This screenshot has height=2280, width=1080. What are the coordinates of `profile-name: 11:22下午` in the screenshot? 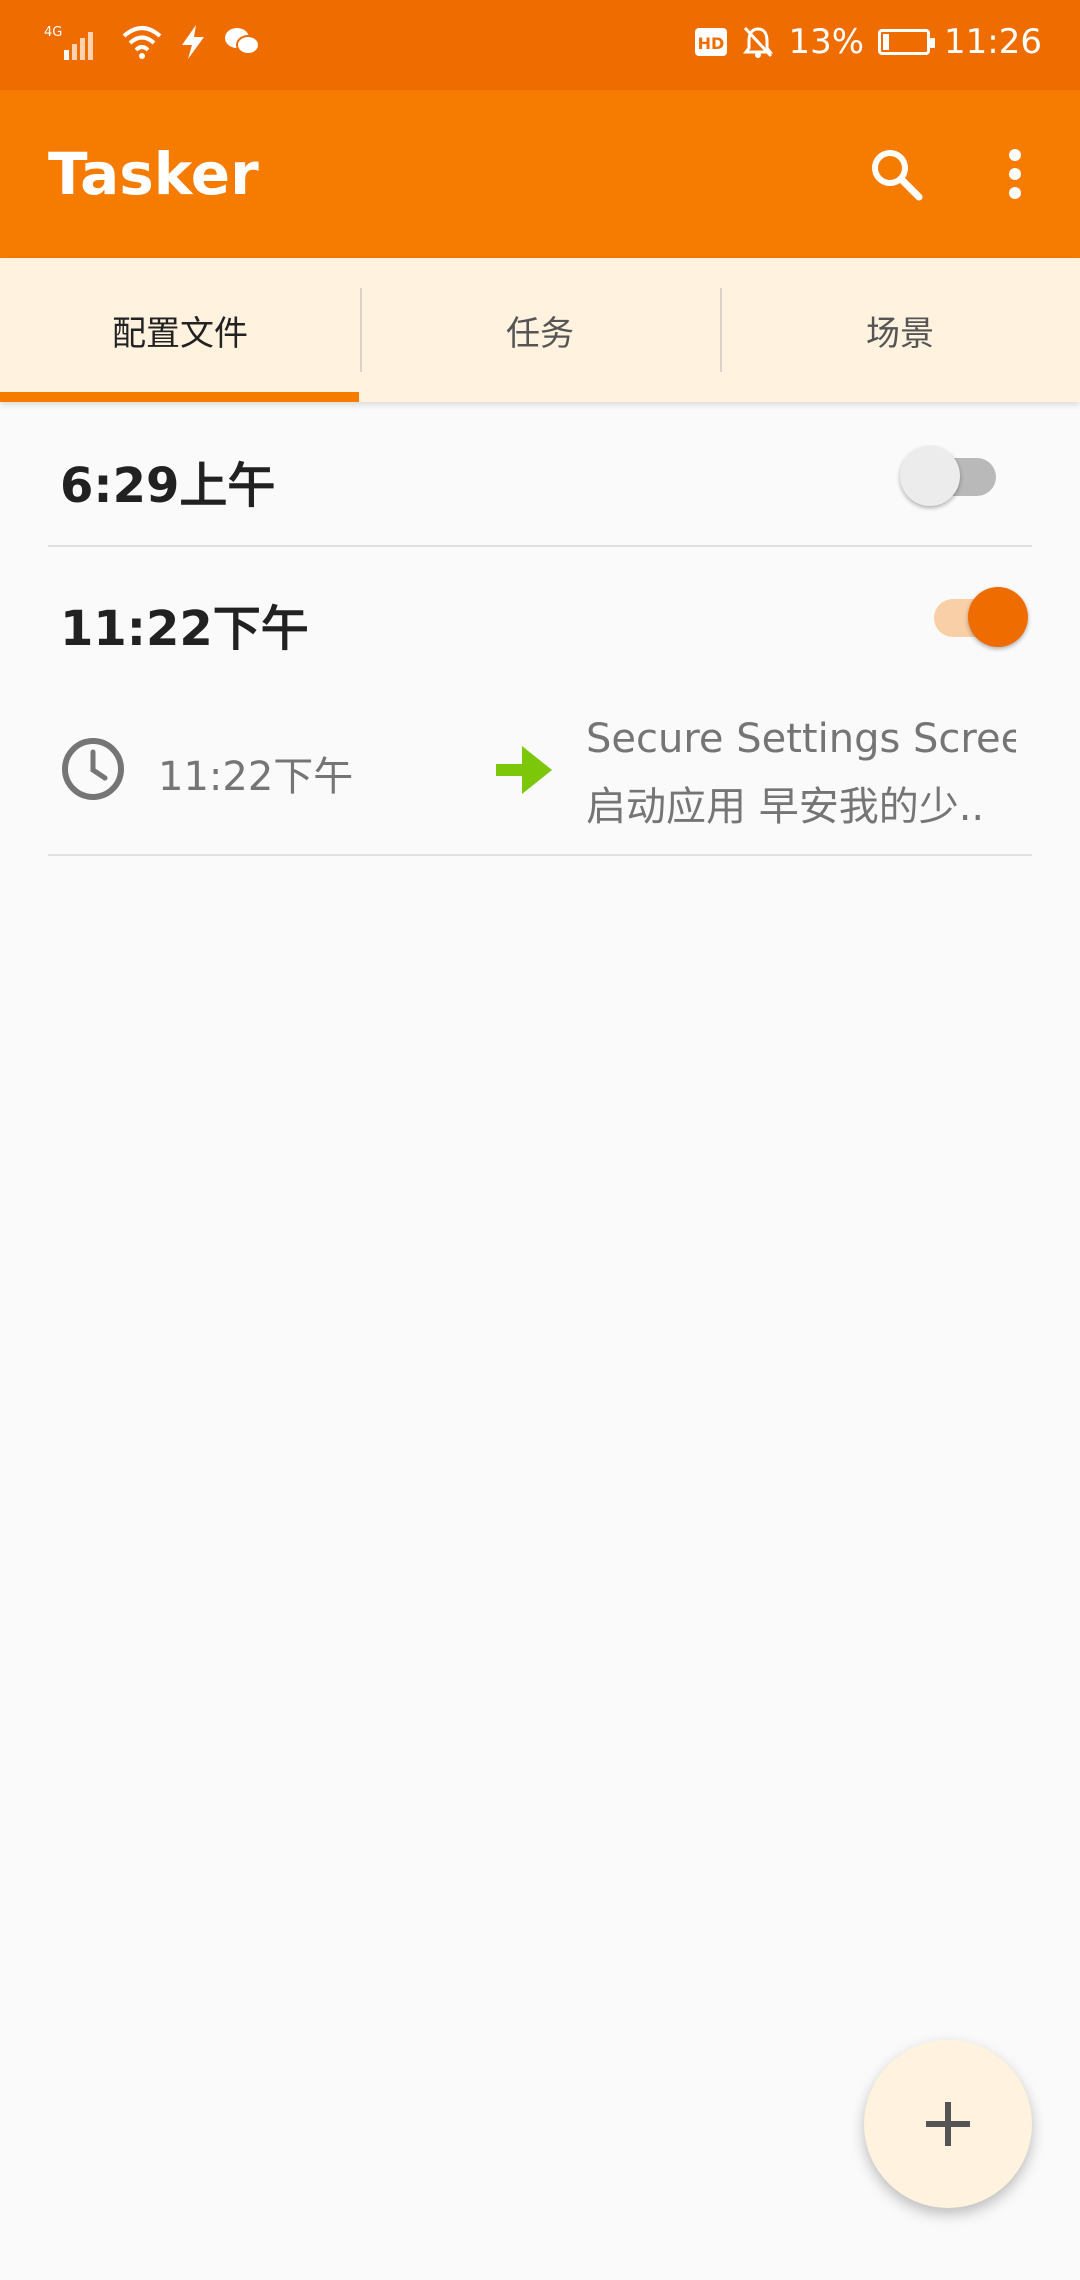 It's located at (184, 629).